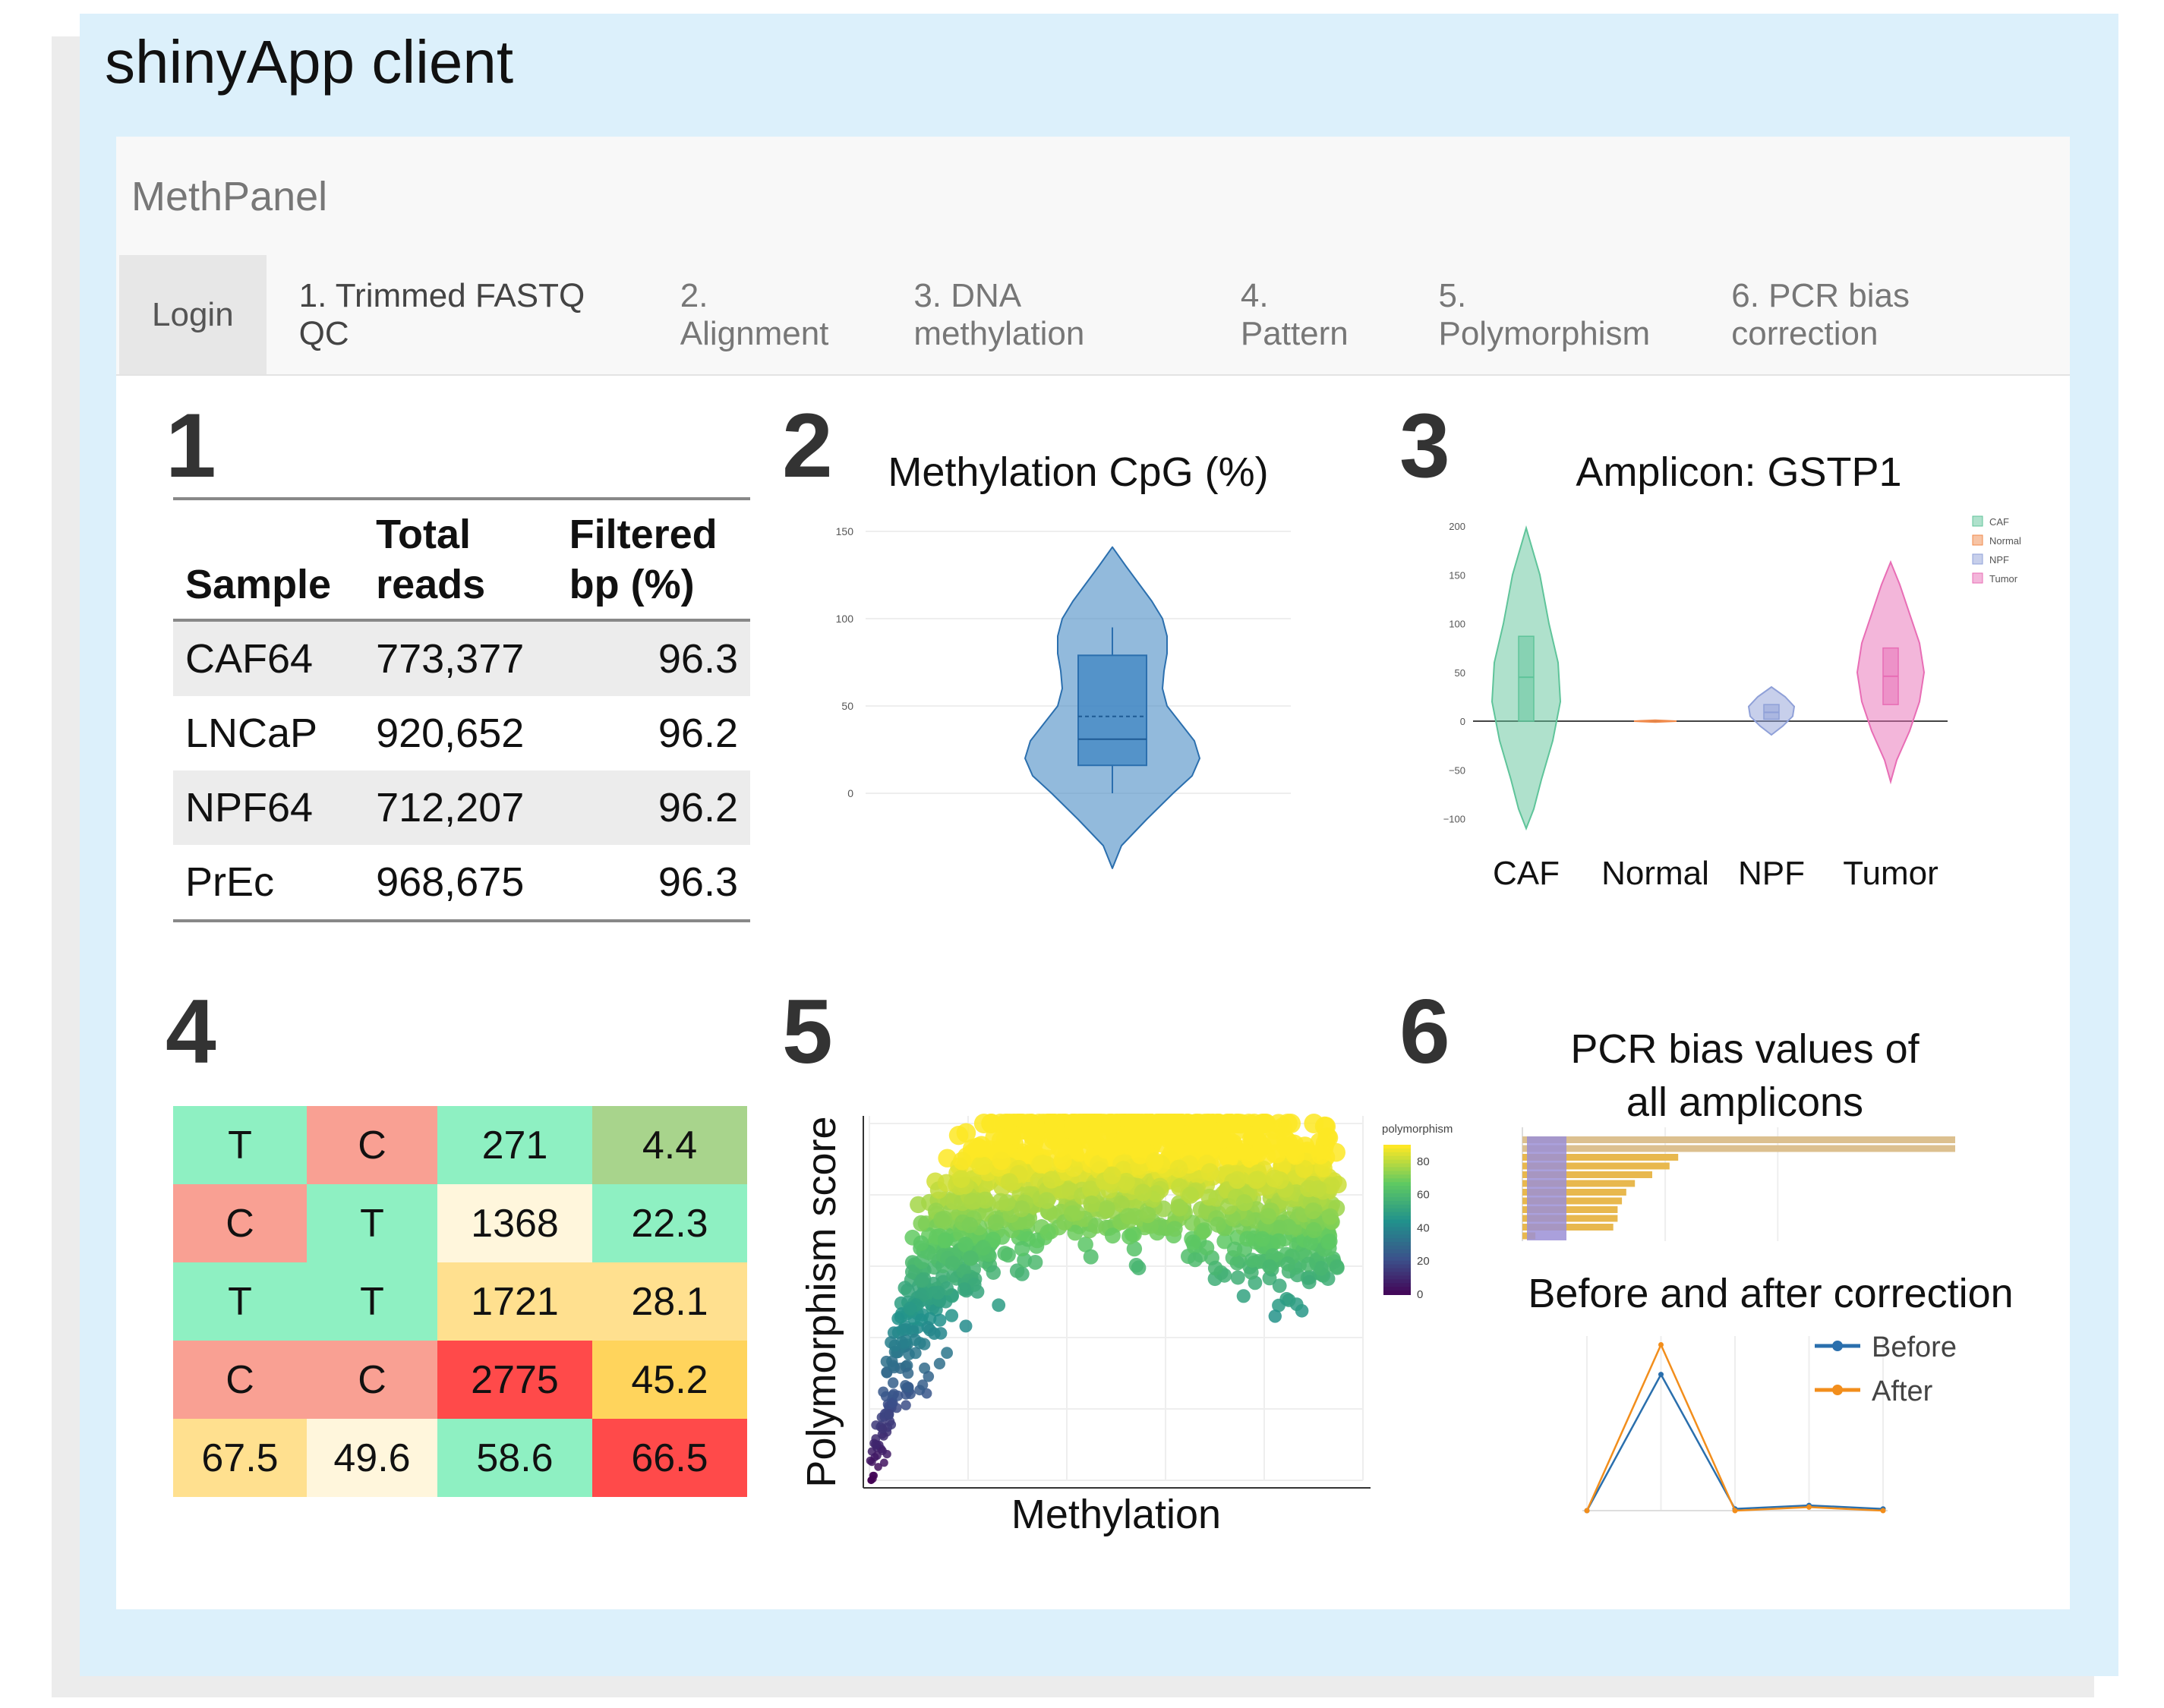  I want to click on qc-header-filtered-bp: Filtered bp (%), so click(643, 559).